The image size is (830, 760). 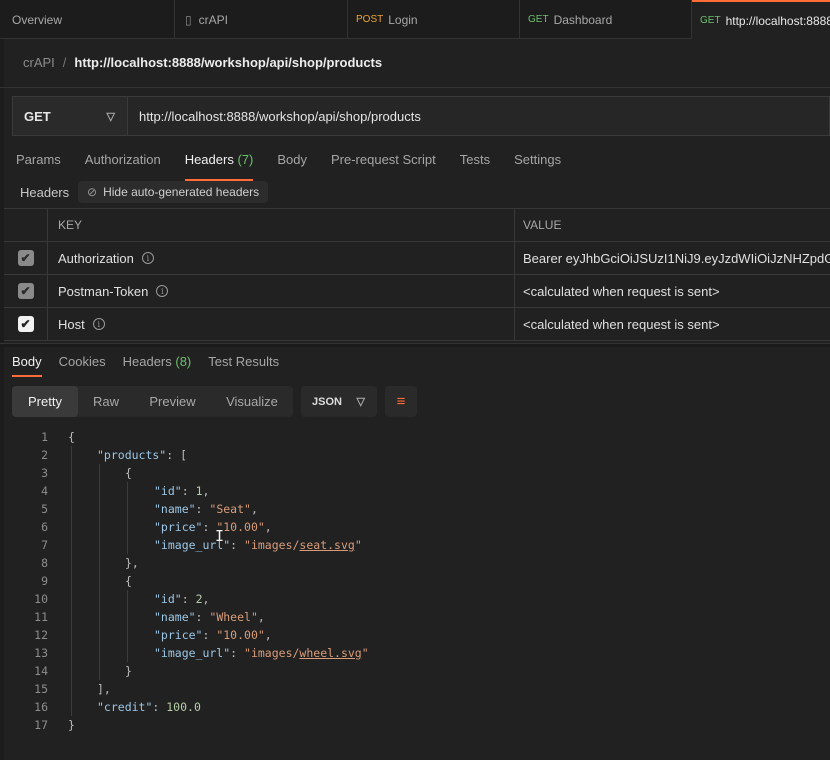 I want to click on tab-login: POST Login, so click(x=434, y=19).